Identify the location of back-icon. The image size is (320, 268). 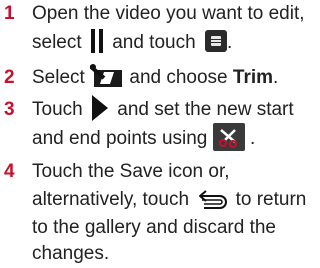
(213, 199).